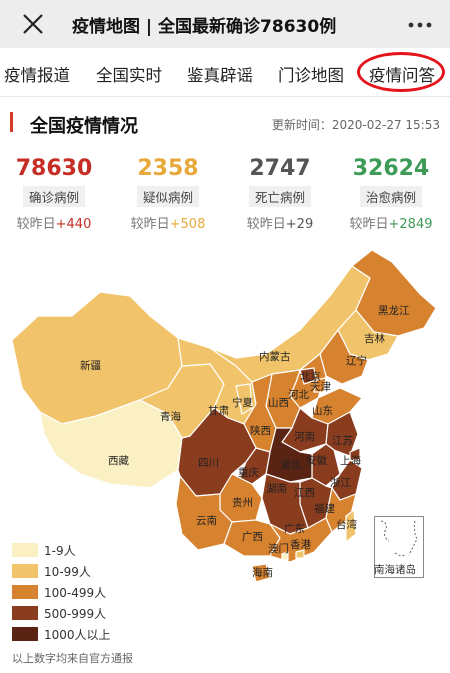  What do you see at coordinates (300, 554) in the screenshot?
I see `province-xianggang` at bounding box center [300, 554].